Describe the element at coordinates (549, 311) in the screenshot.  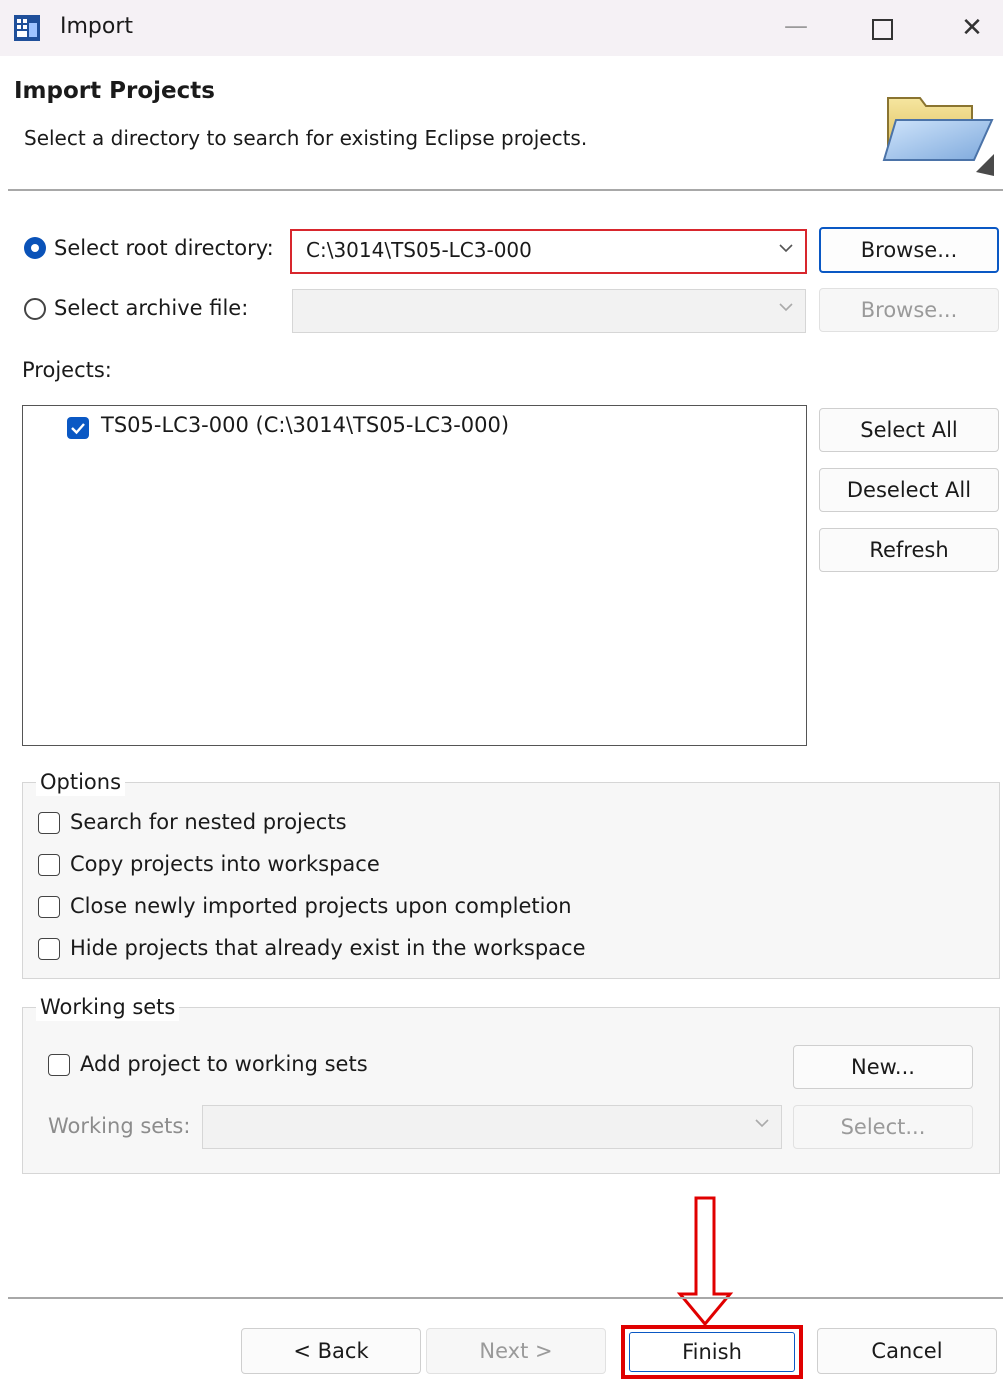
I see `archive-file-combo` at that location.